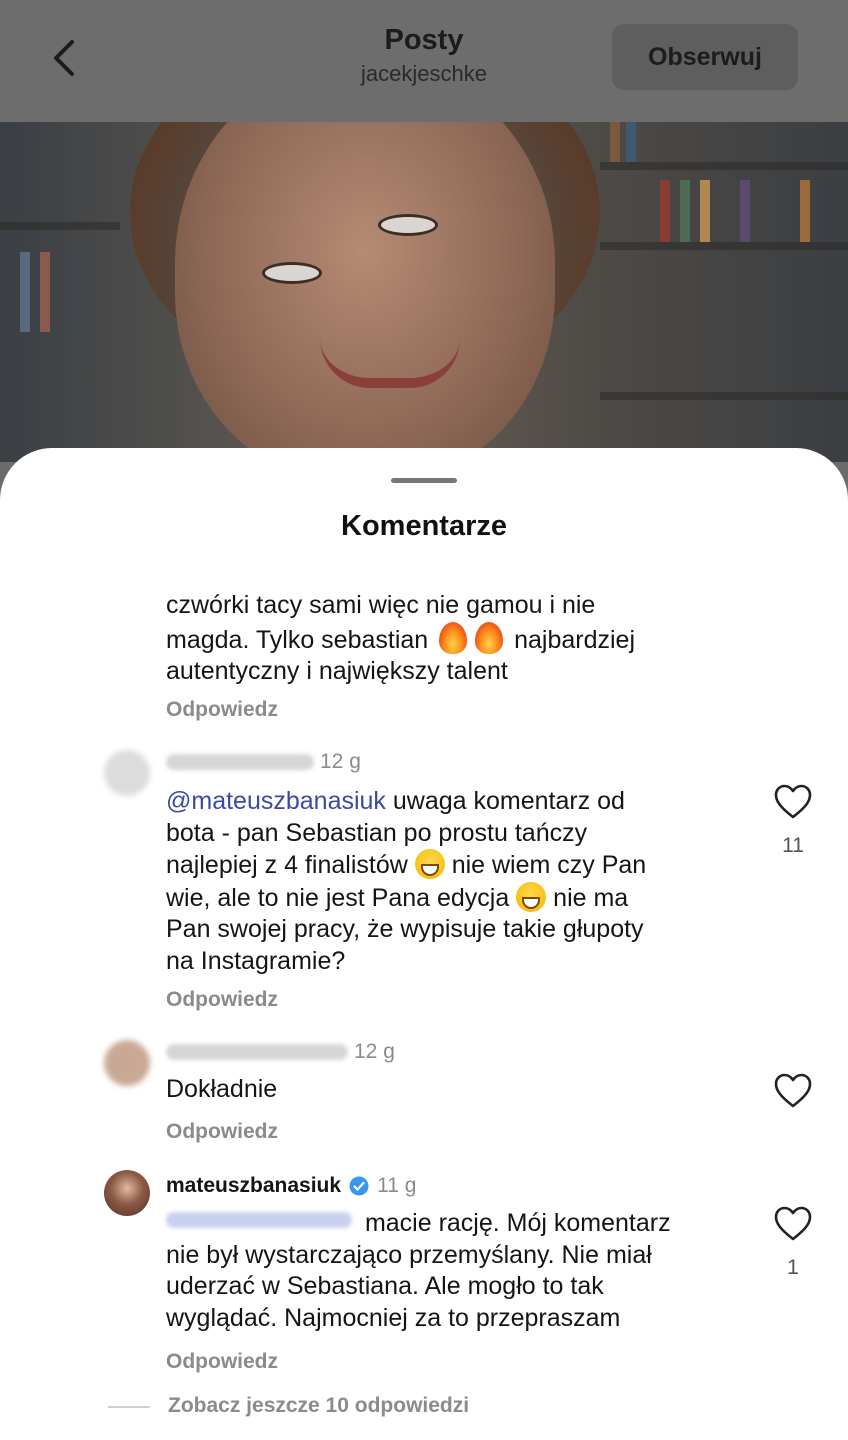 The image size is (848, 1440). I want to click on view-more-replies-button: Zobacz jeszcze 10 odpowiedzi, so click(318, 1406).